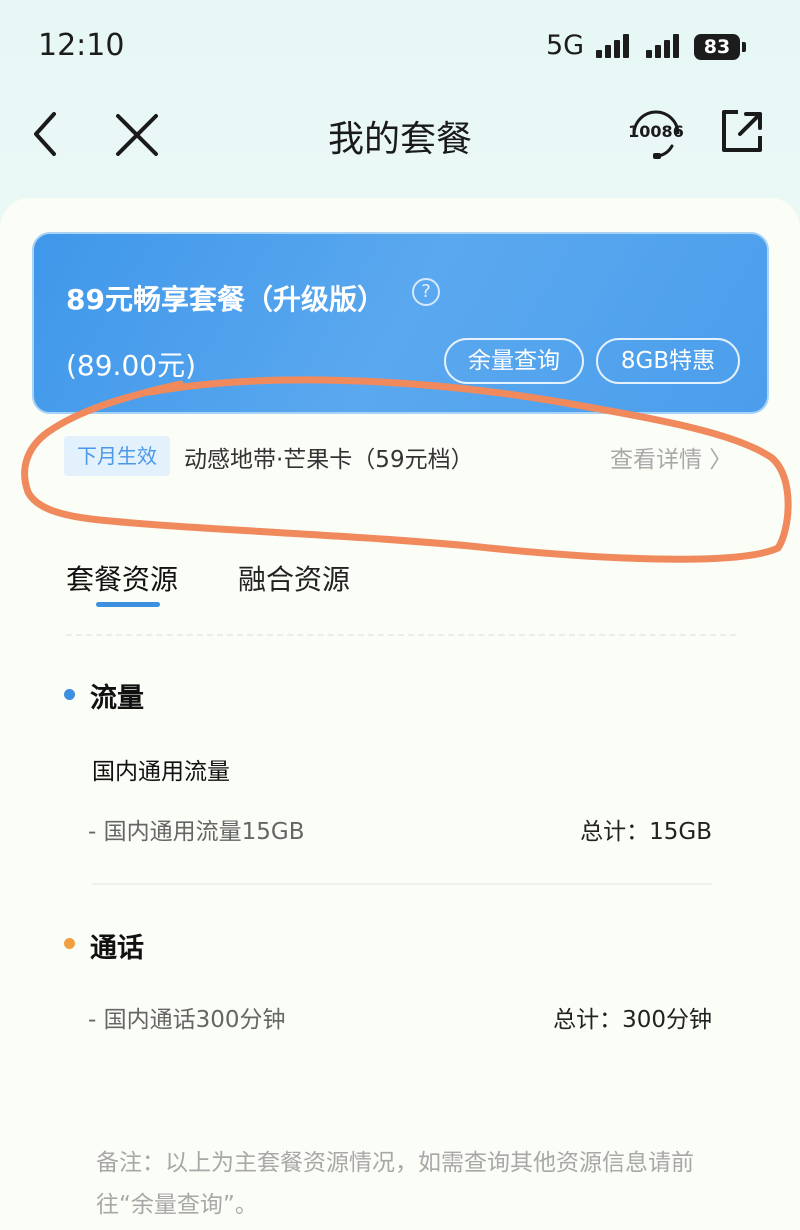 The width and height of the screenshot is (800, 1230). What do you see at coordinates (646, 832) in the screenshot?
I see `data-item-total: 总计：15GB` at bounding box center [646, 832].